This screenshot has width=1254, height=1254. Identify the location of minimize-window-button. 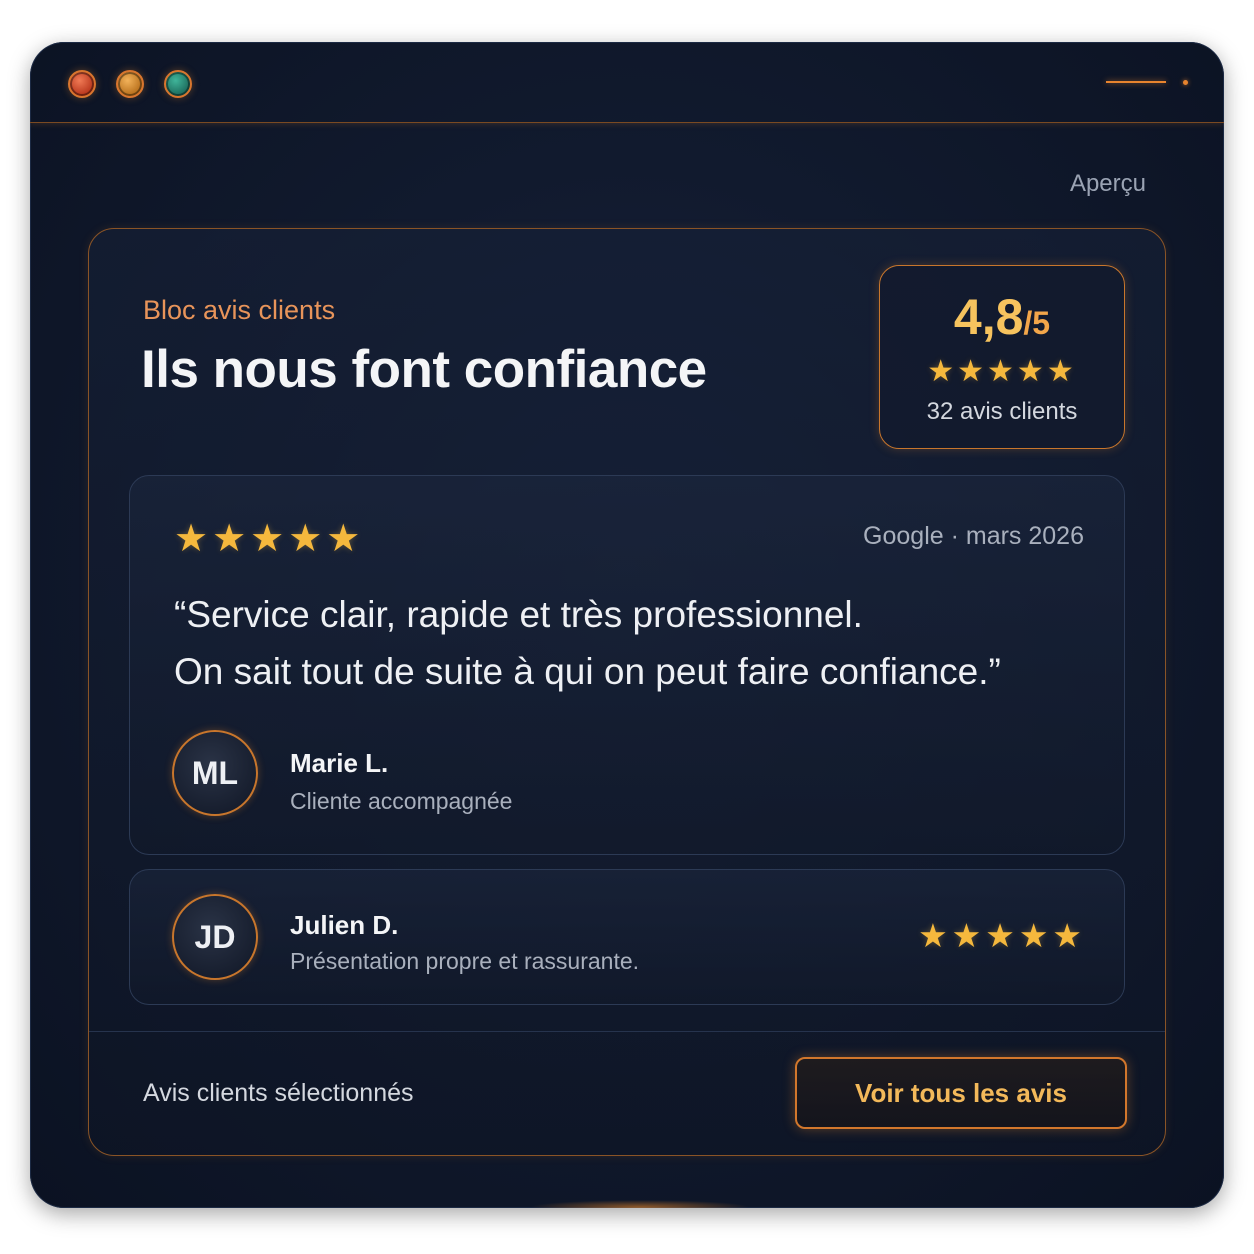
(130, 84).